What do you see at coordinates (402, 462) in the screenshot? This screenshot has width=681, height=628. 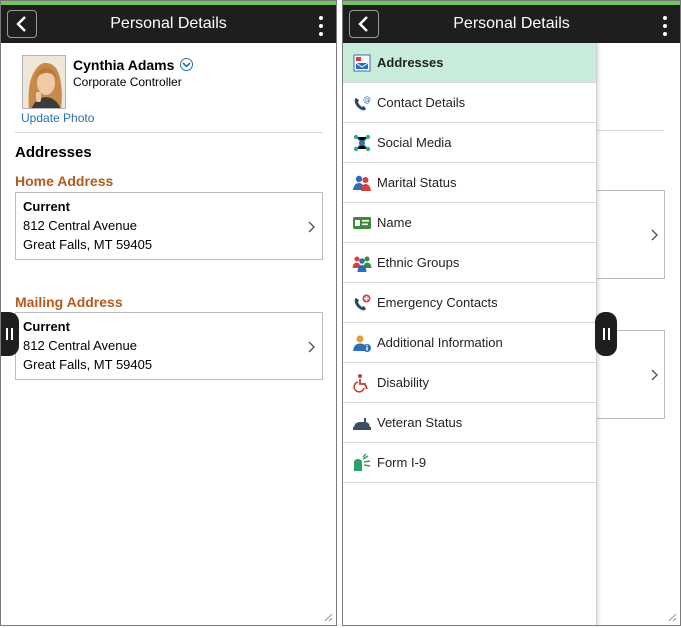 I see `menu-item-label: Form I-9` at bounding box center [402, 462].